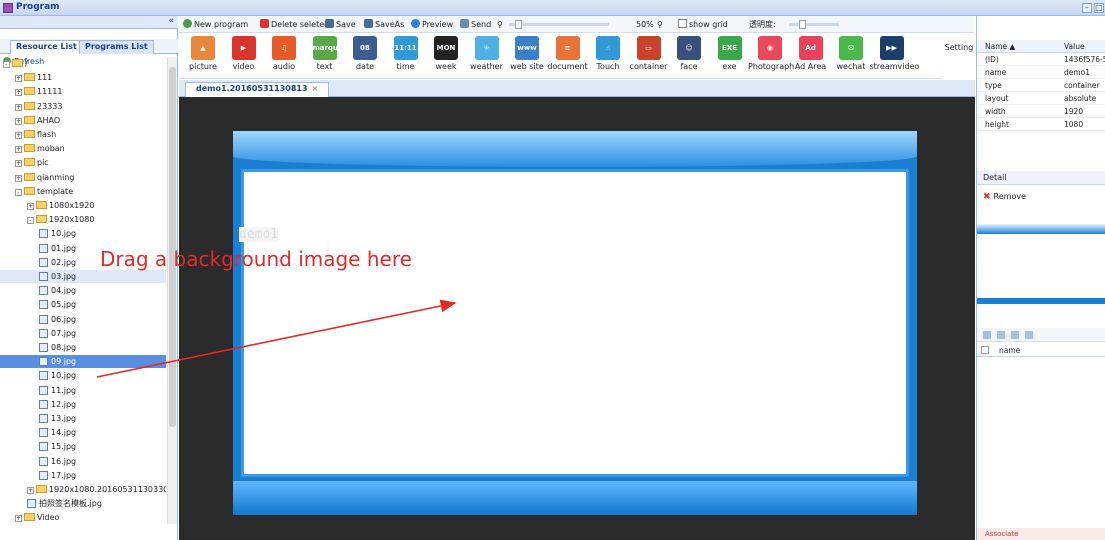 Image resolution: width=1105 pixels, height=540 pixels. Describe the element at coordinates (689, 57) in the screenshot. I see `palette-item-face: ☺ face` at that location.